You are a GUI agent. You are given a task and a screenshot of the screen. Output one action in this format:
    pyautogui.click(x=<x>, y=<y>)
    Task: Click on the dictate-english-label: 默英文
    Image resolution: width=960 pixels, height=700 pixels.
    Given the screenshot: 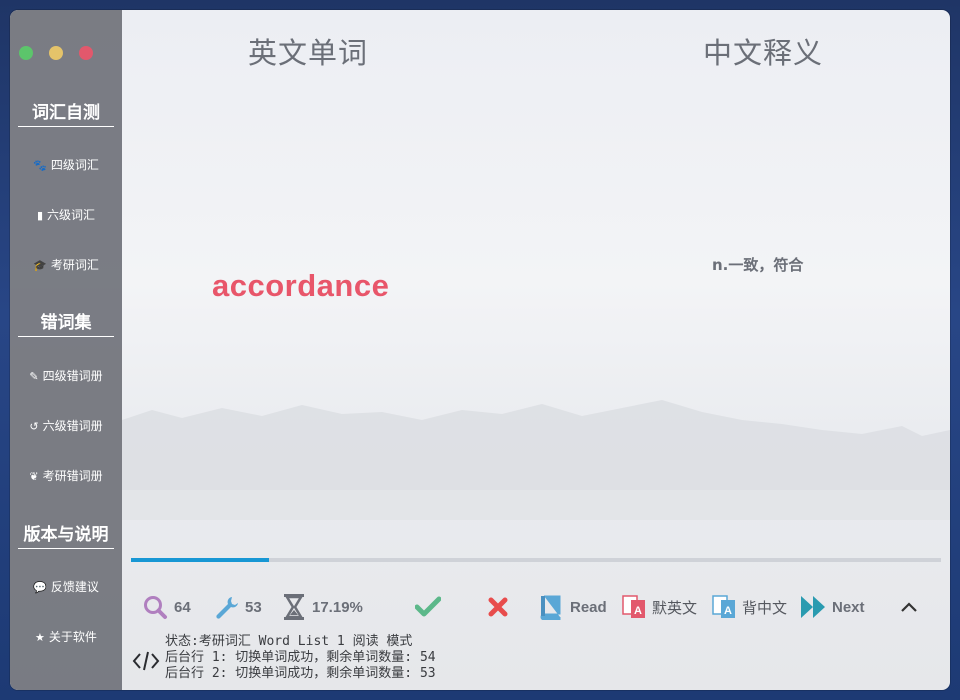 What is the action you would take?
    pyautogui.click(x=675, y=607)
    